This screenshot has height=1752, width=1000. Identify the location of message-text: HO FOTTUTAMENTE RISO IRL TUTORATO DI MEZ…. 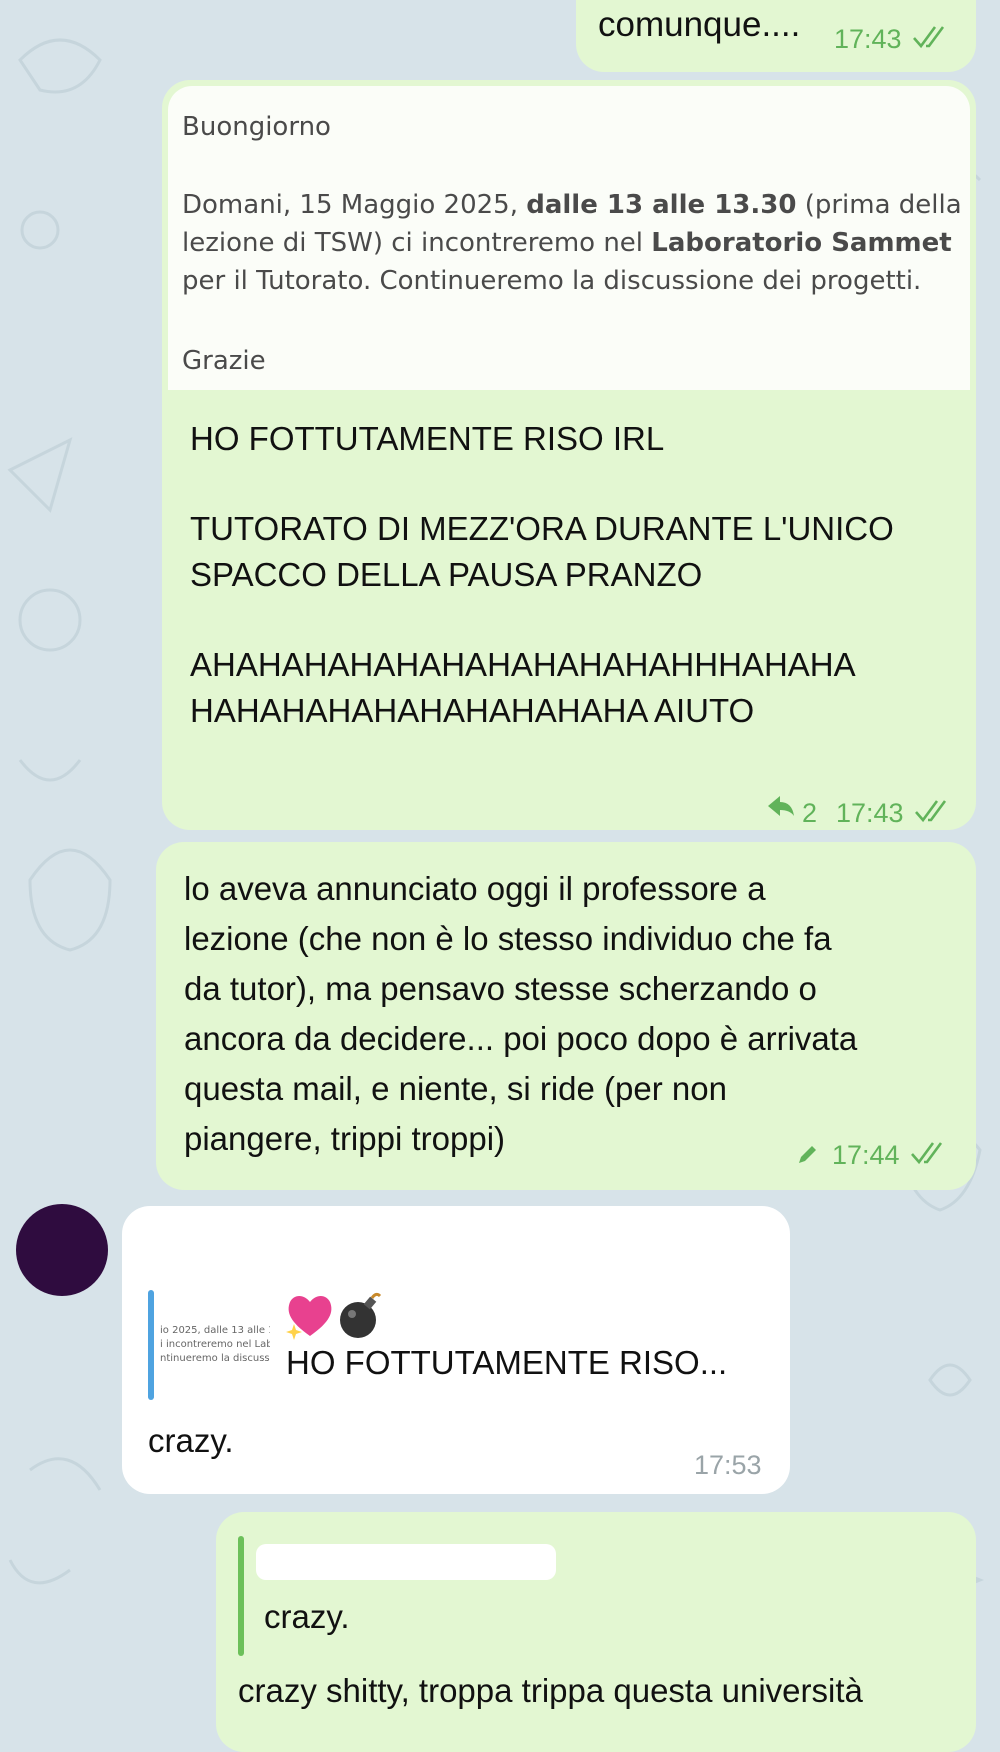
(542, 574).